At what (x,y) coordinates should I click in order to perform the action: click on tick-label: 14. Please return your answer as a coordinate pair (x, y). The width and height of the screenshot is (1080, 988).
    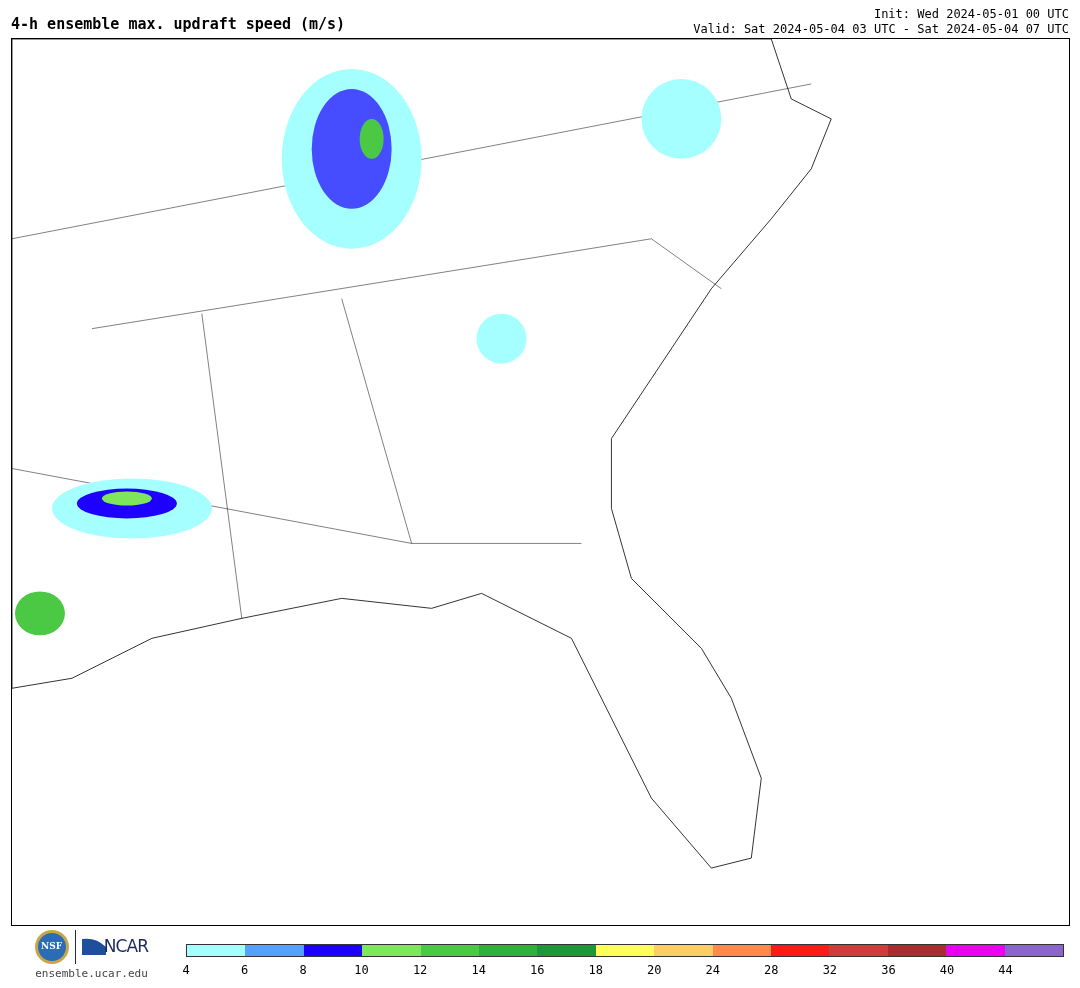
    Looking at the image, I should click on (478, 970).